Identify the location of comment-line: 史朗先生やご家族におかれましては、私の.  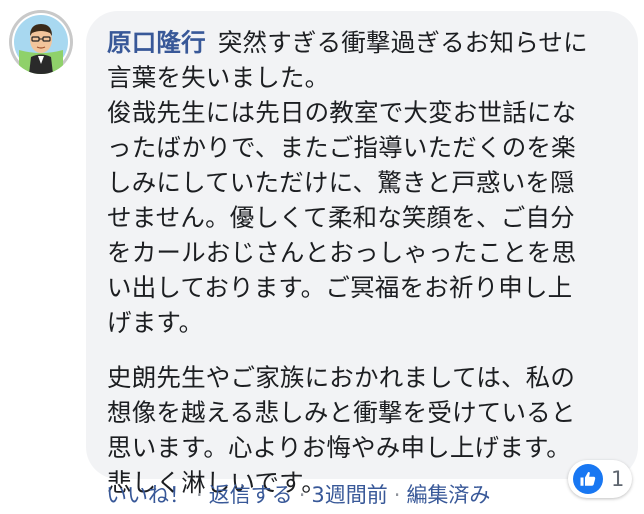
(341, 377).